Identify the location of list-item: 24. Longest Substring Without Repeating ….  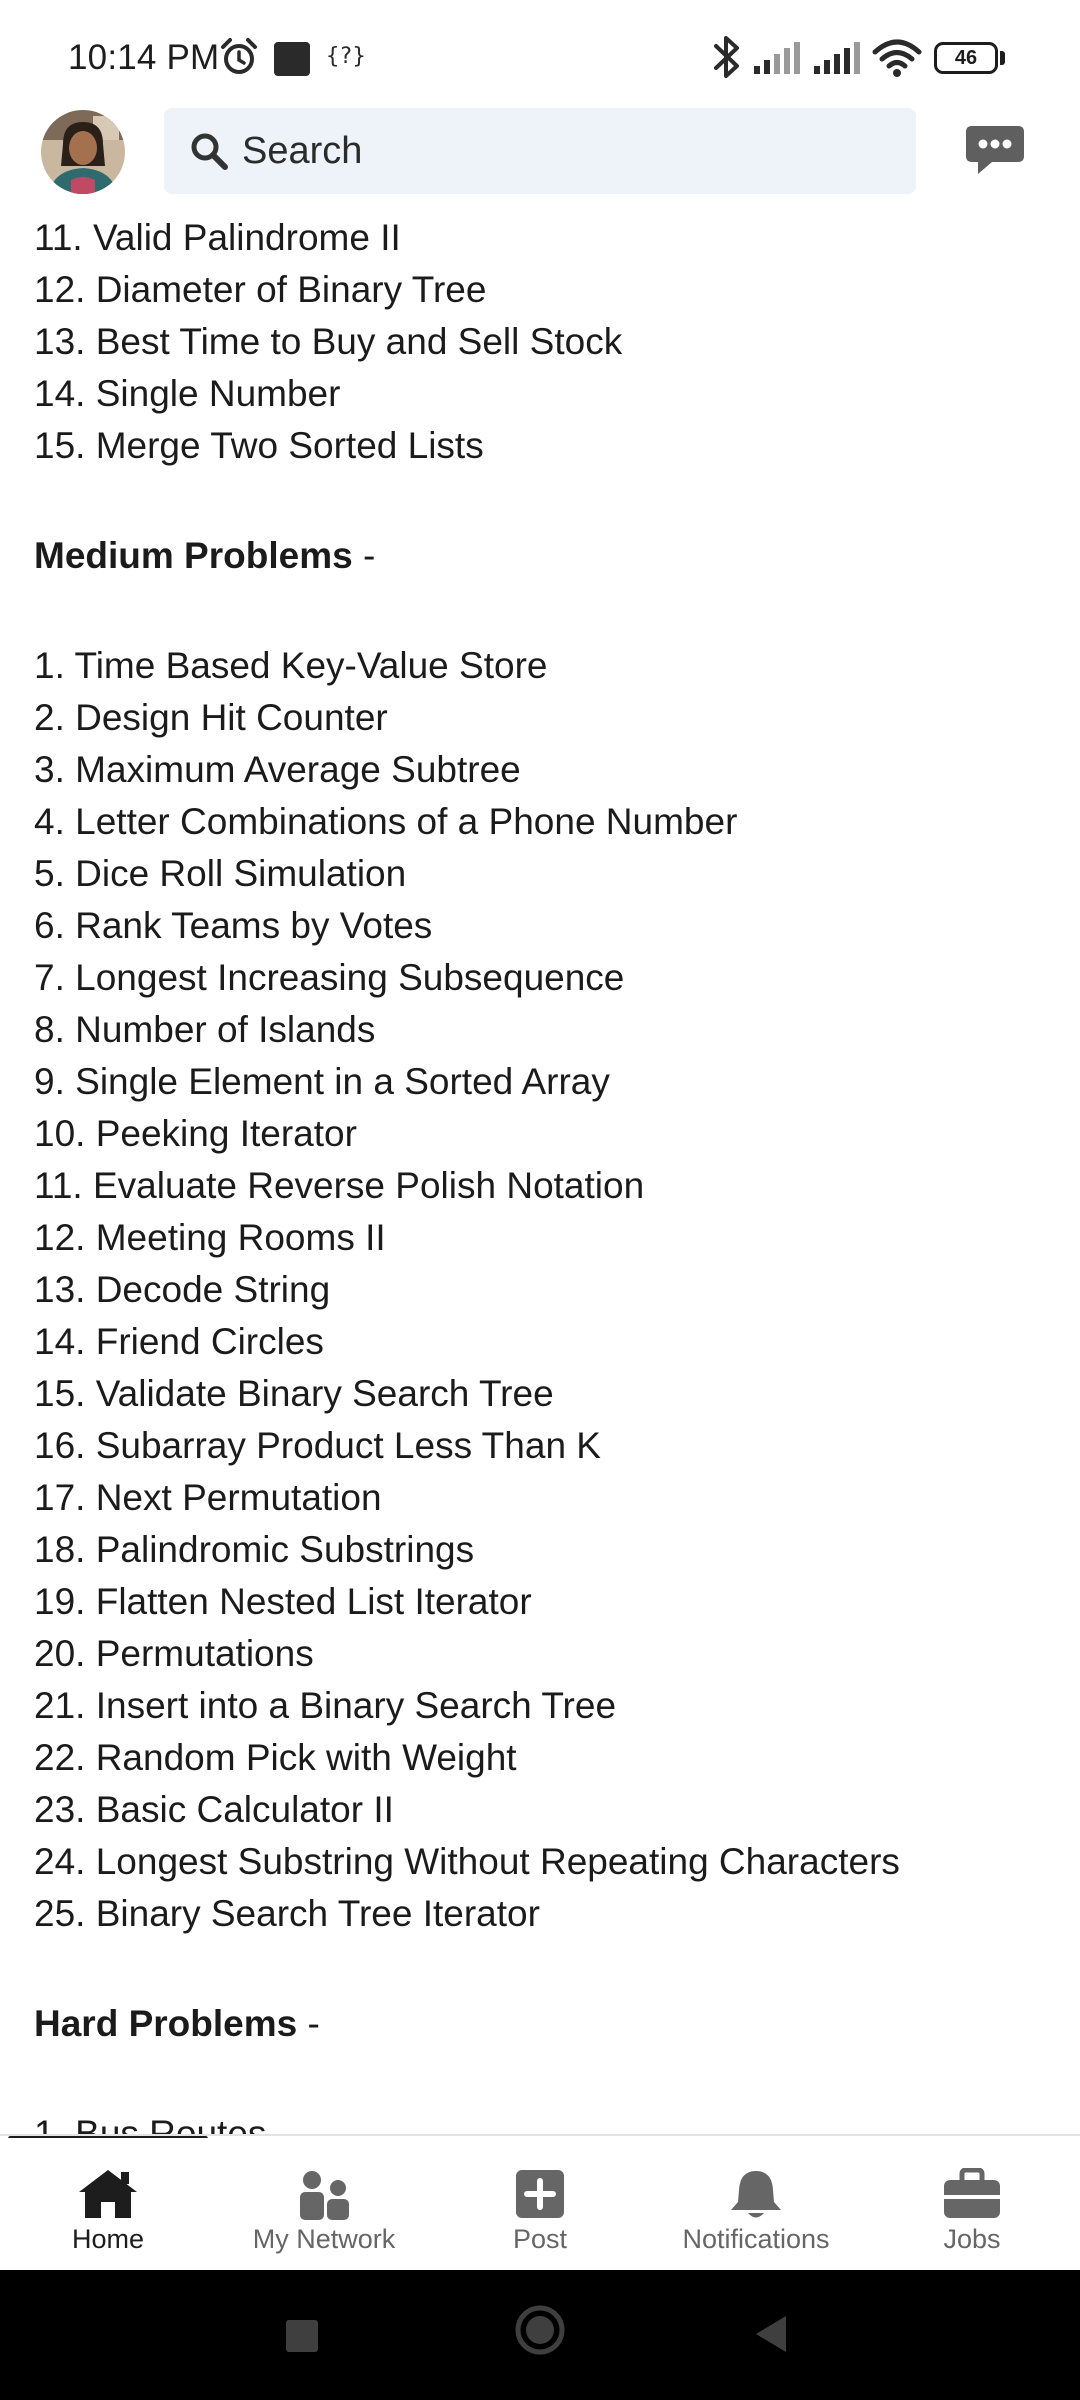
(467, 1861).